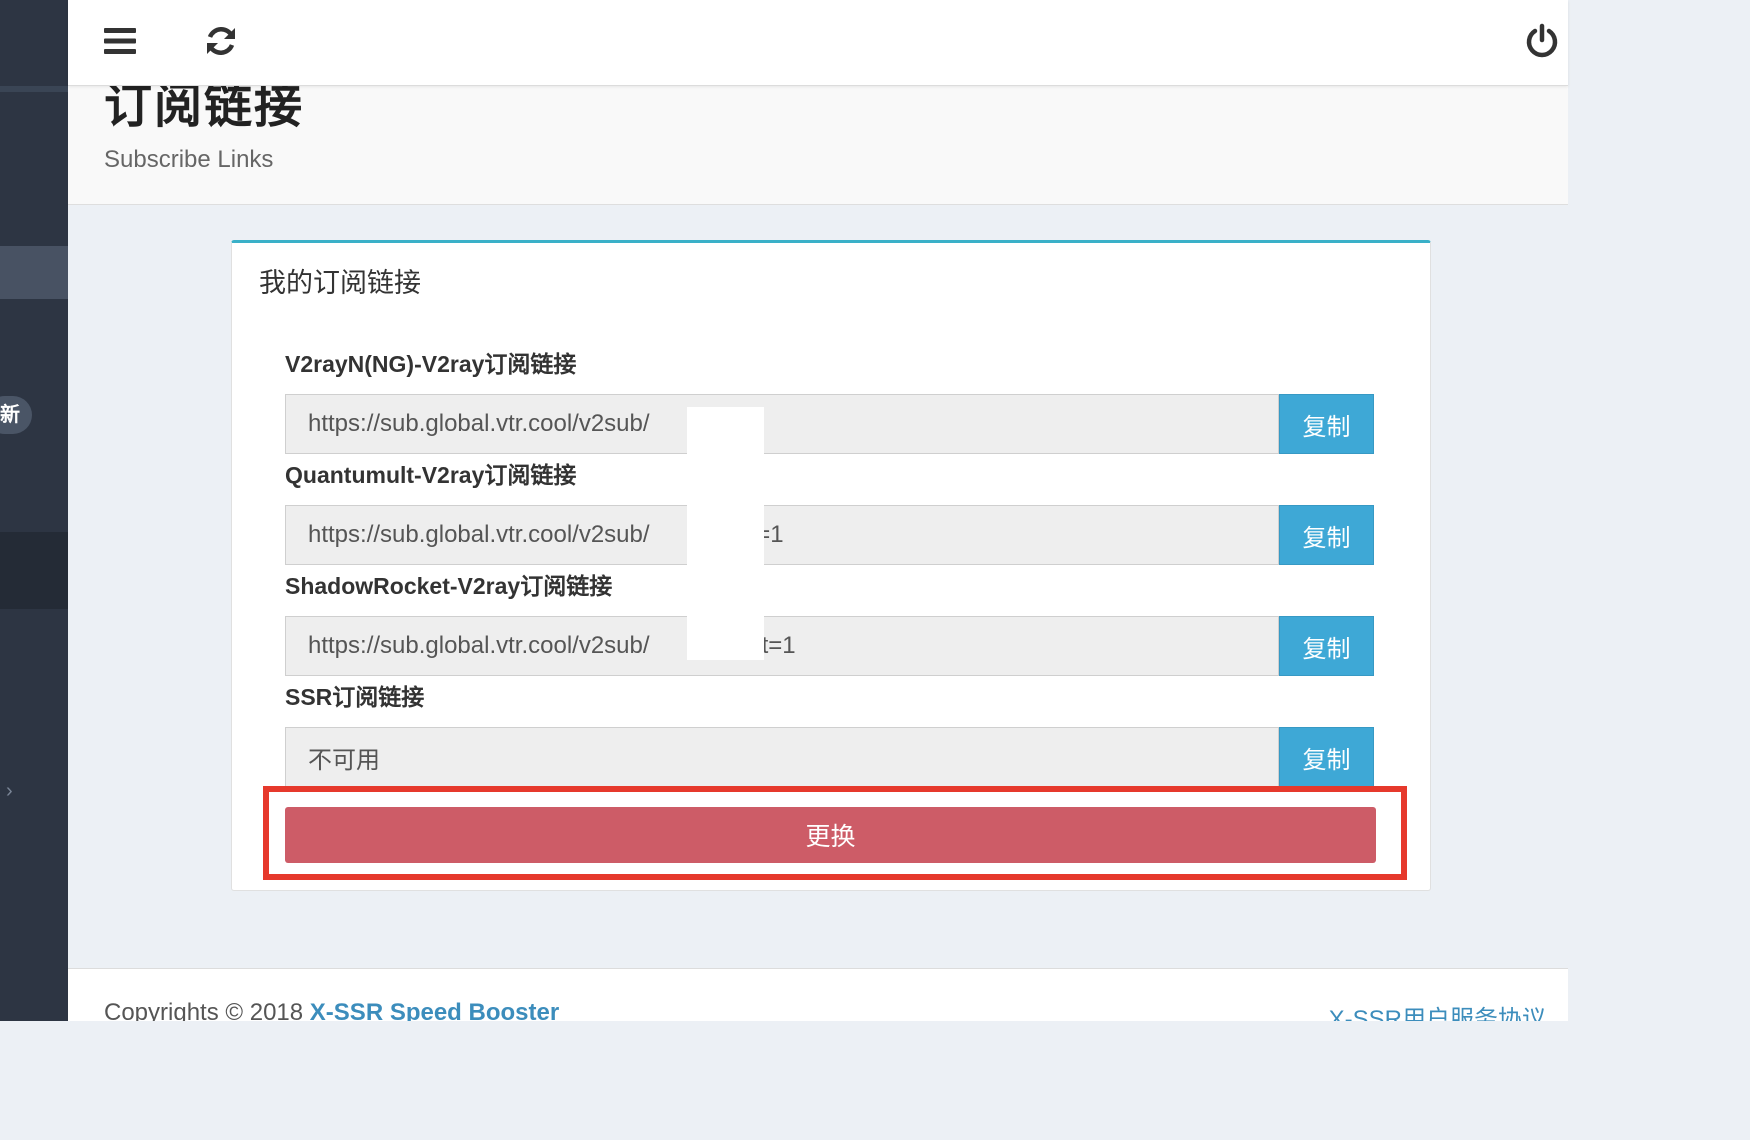 The height and width of the screenshot is (1140, 1750). I want to click on power-icon, so click(1542, 41).